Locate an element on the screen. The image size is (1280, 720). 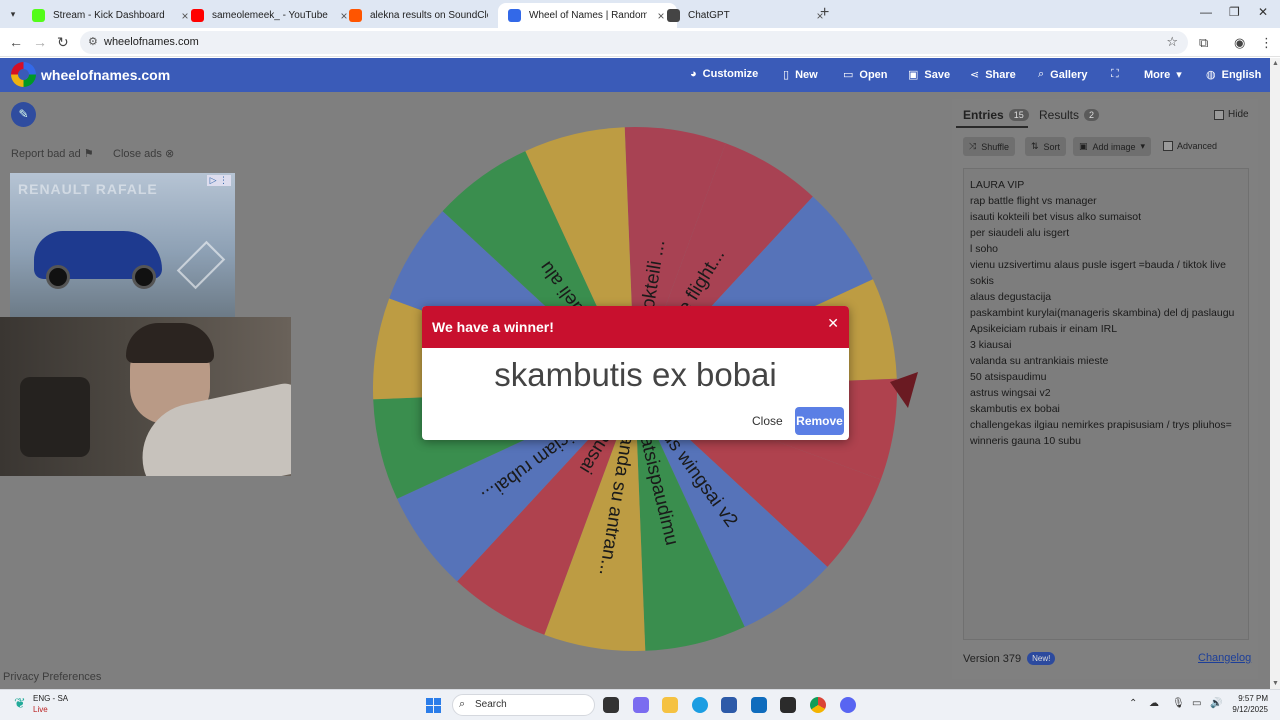
forward-button: → is located at coordinates (40, 42).